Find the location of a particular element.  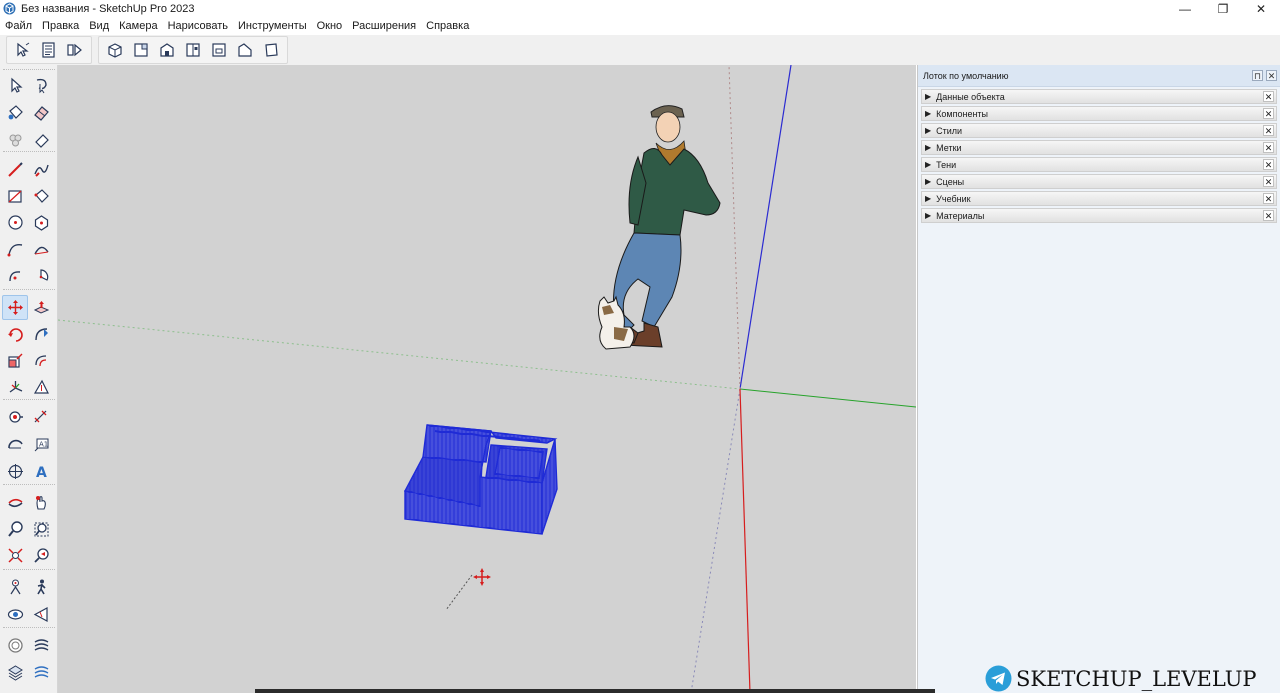

two-point-arc-icon is located at coordinates (41, 249).